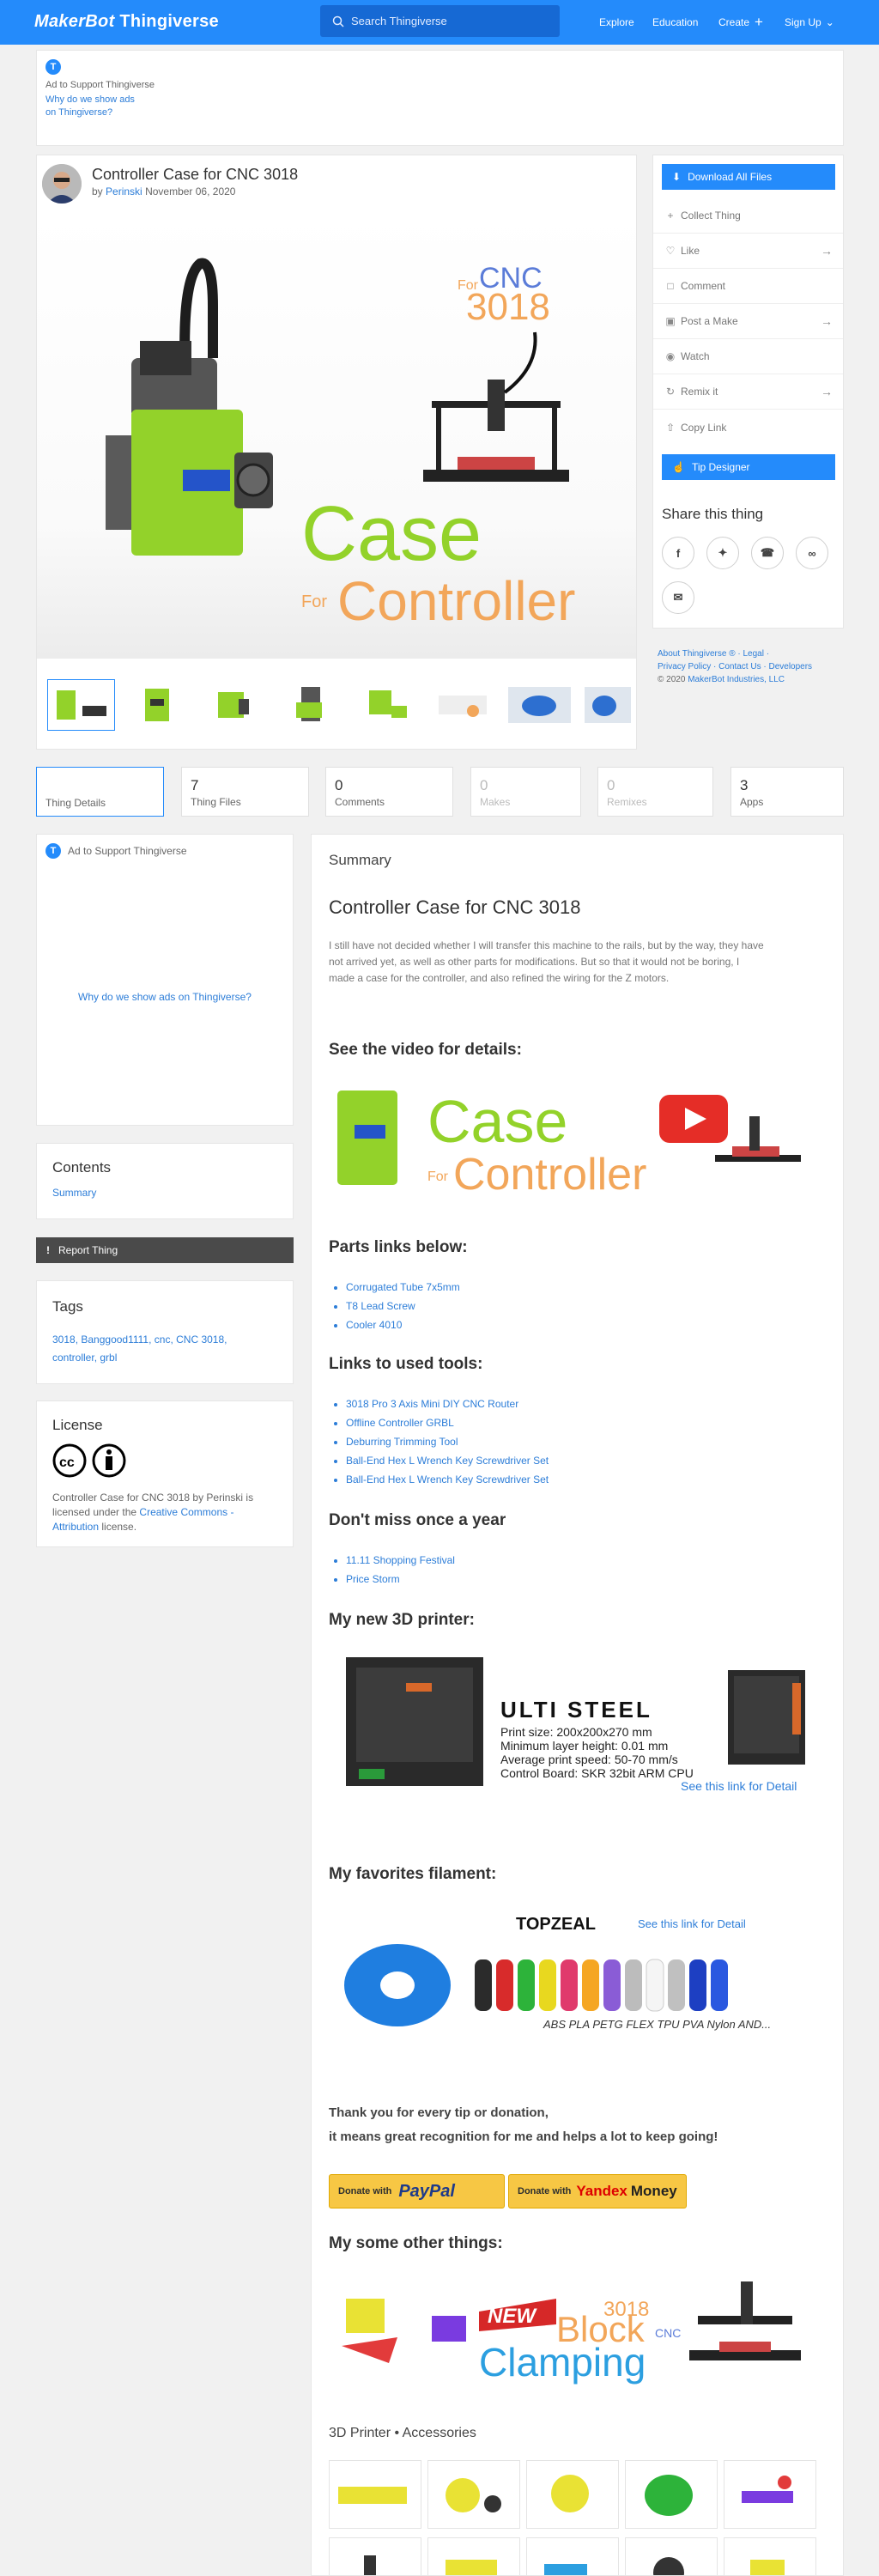  Describe the element at coordinates (812, 553) in the screenshot. I see `link-icon: ∞` at that location.